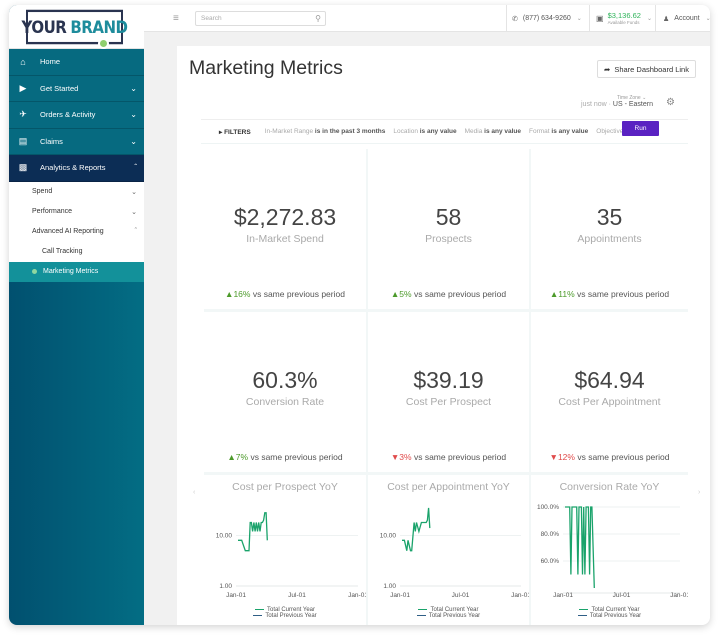  What do you see at coordinates (448, 380) in the screenshot?
I see `kpi-value: $39.19` at bounding box center [448, 380].